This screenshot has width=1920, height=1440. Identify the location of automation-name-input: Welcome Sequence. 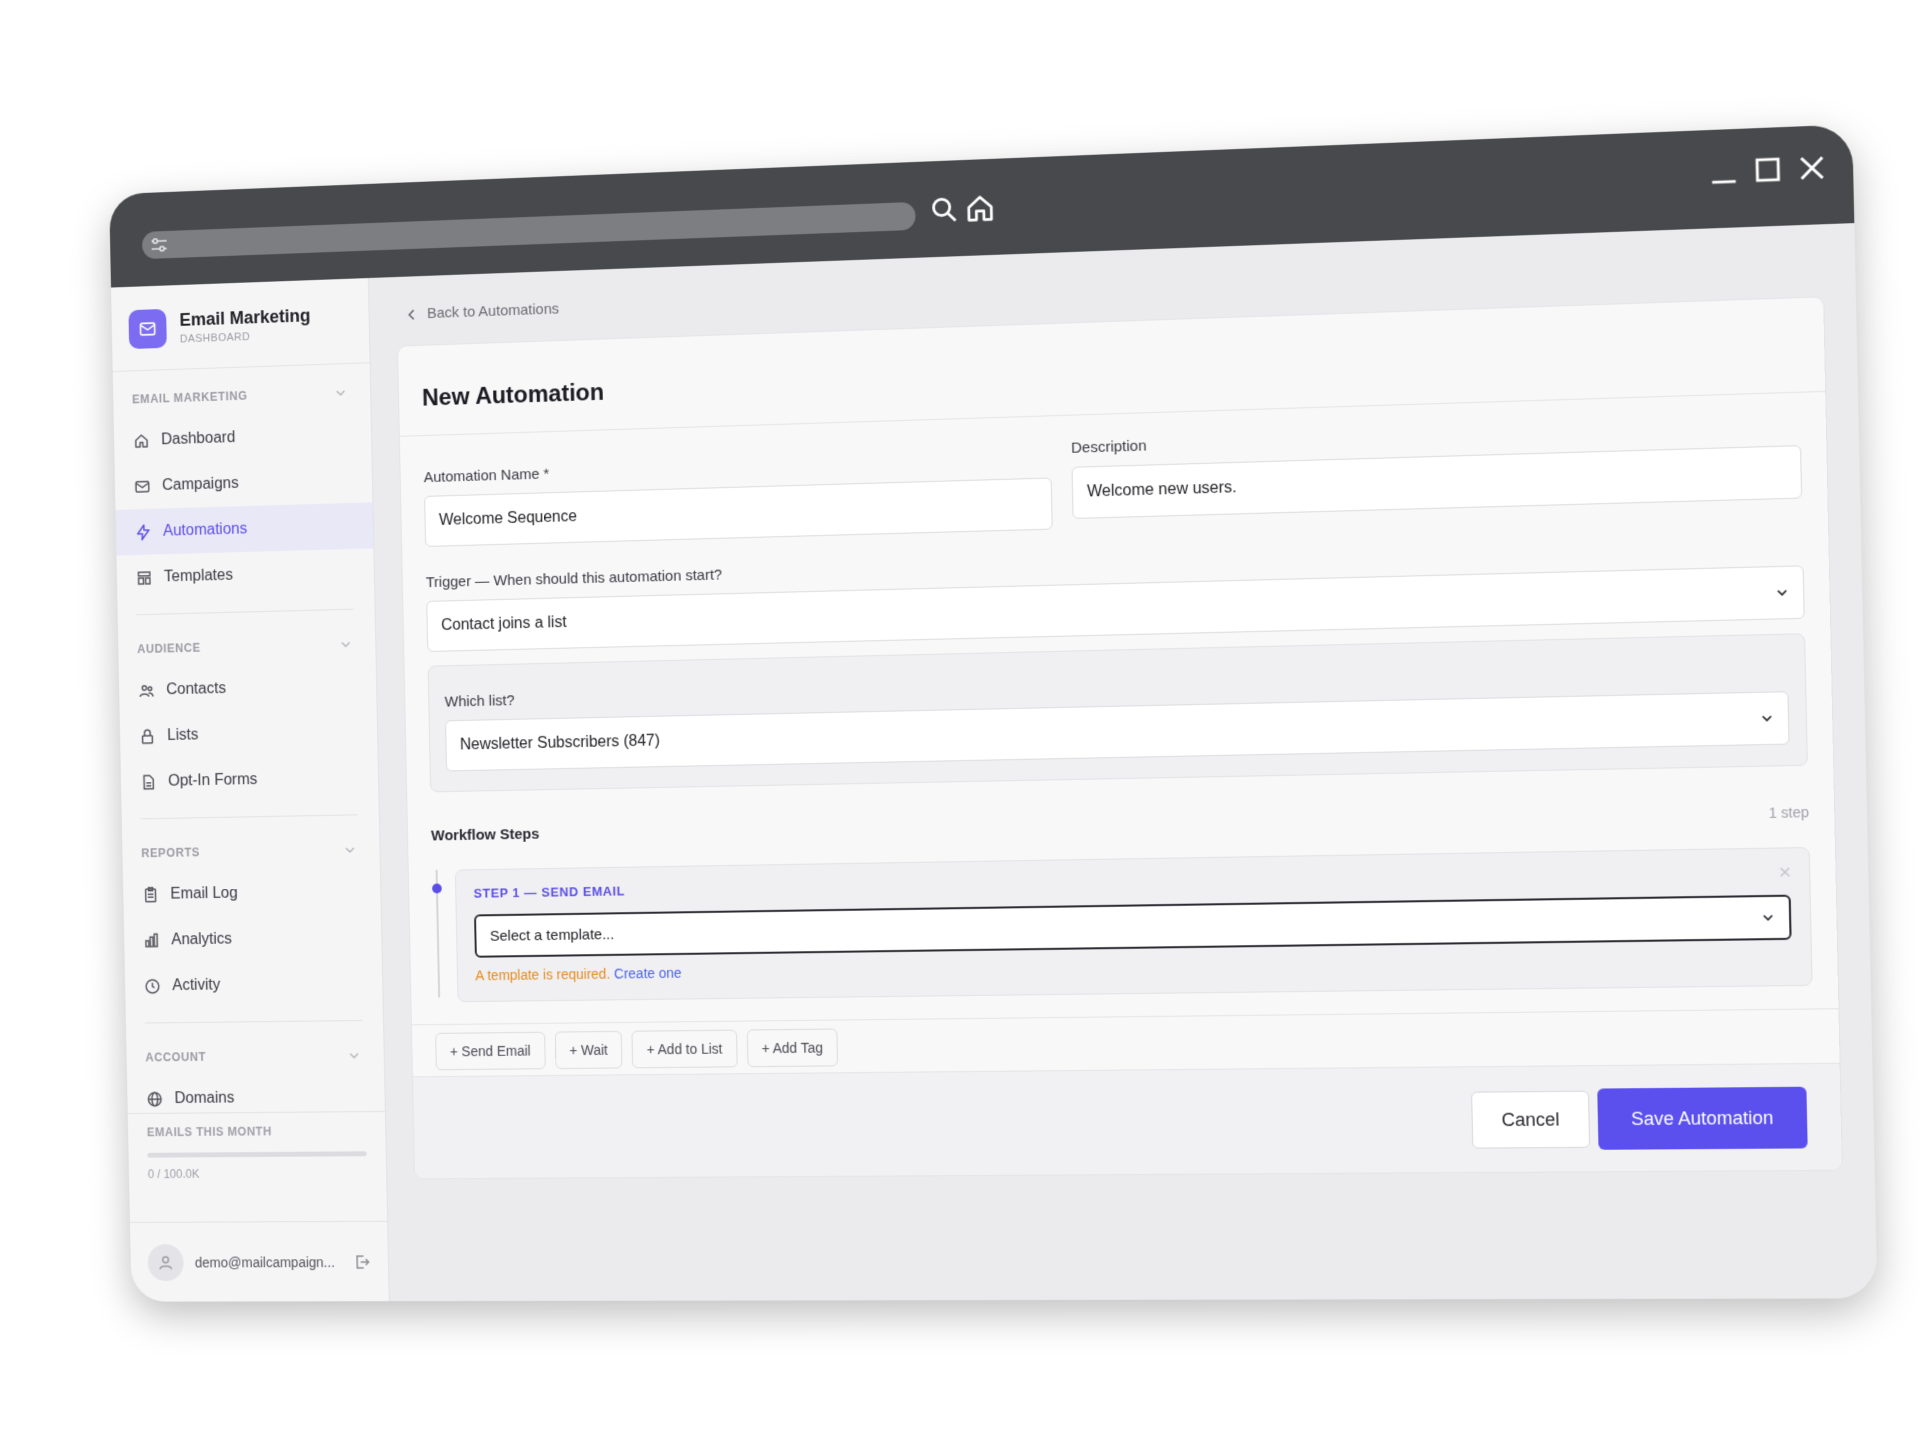
(738, 512).